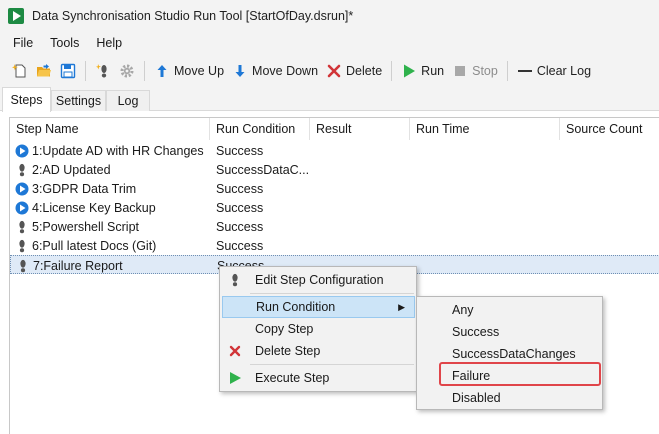 The image size is (659, 434). Describe the element at coordinates (609, 129) in the screenshot. I see `column-header-source-count: Source Count` at that location.